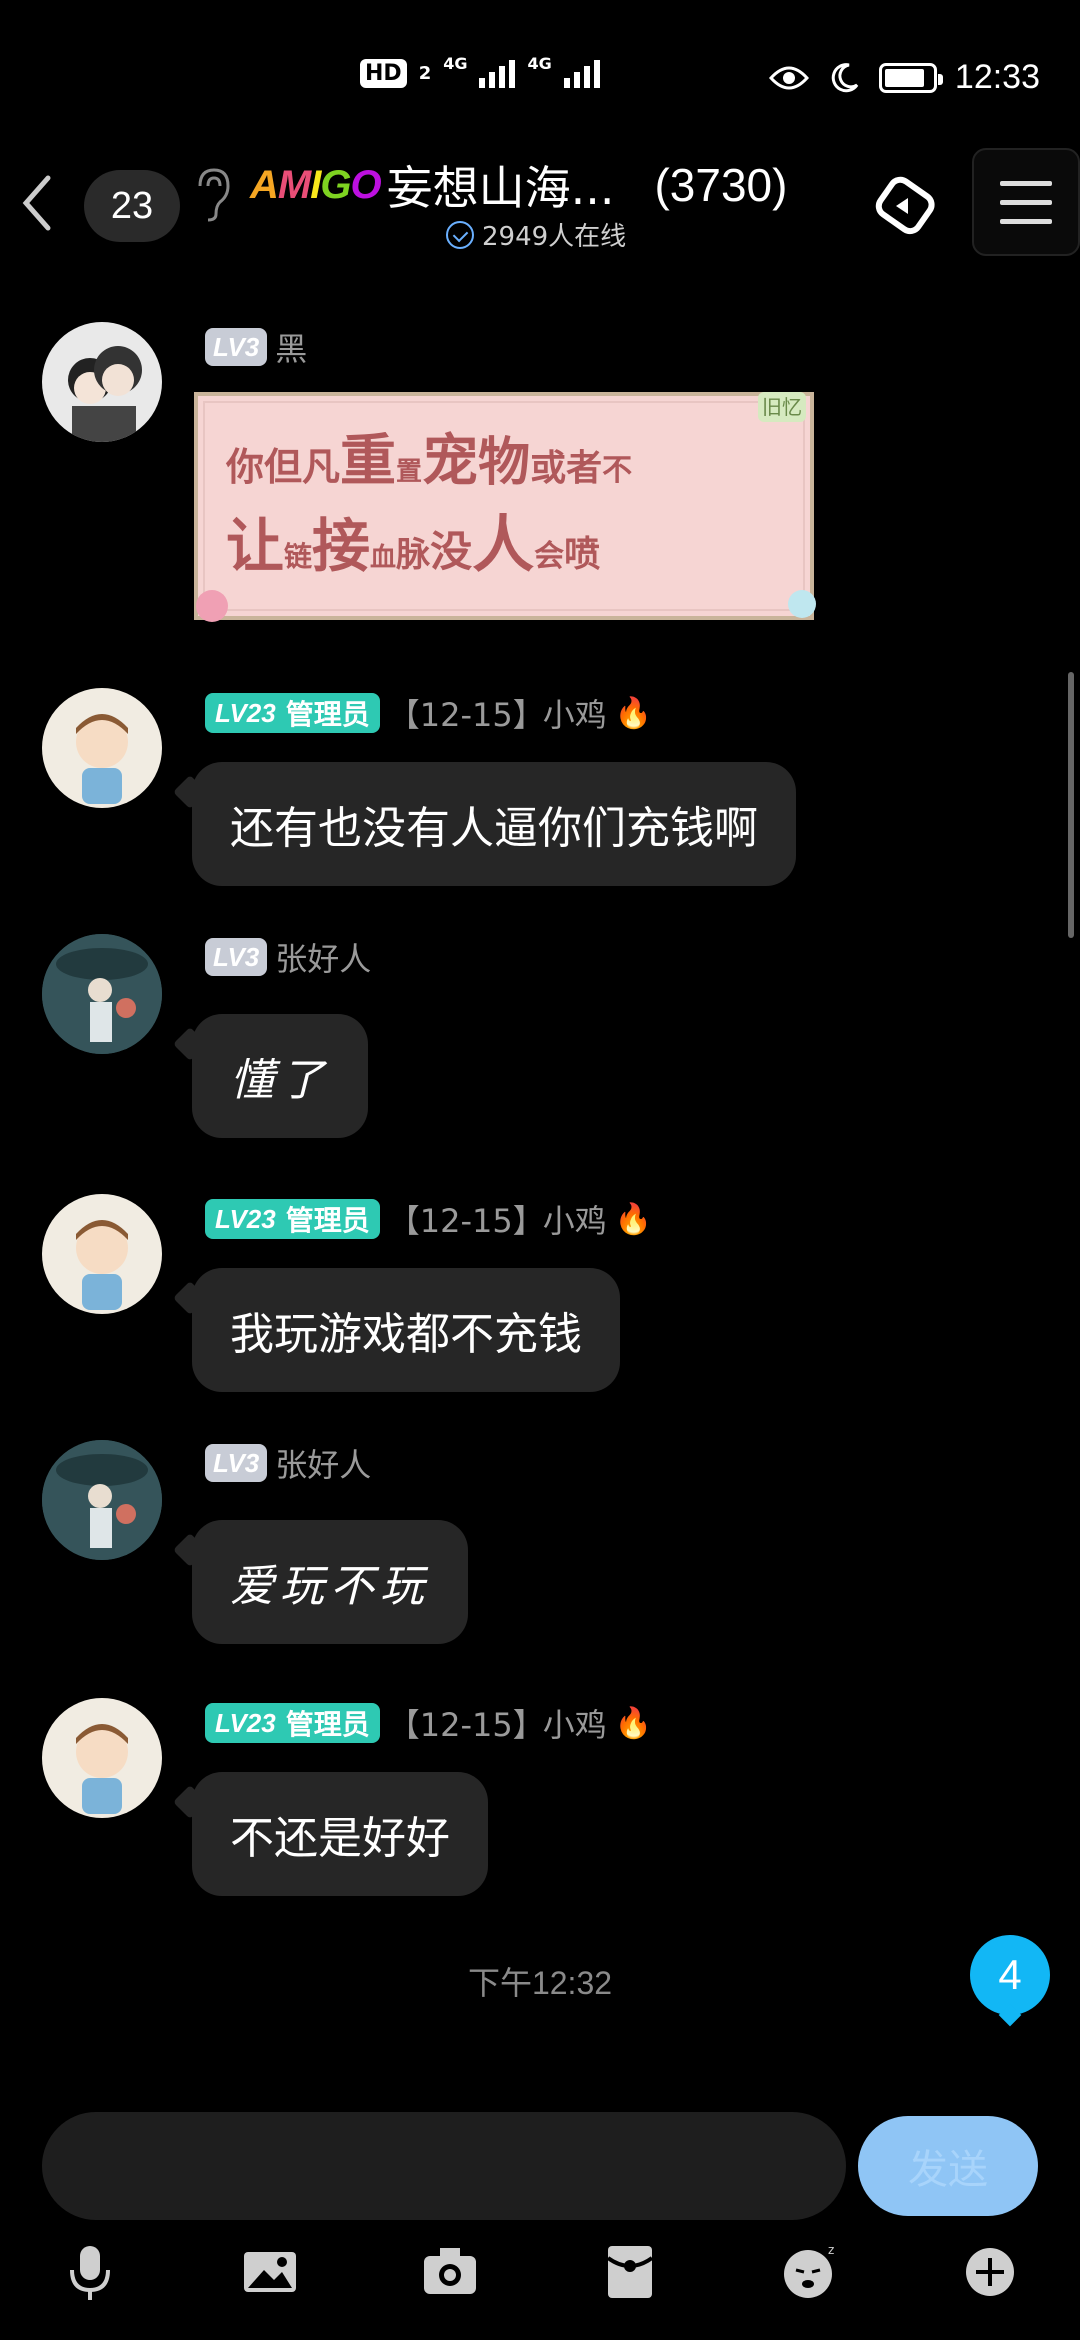  Describe the element at coordinates (721, 185) in the screenshot. I see `member-count: (3730)` at that location.